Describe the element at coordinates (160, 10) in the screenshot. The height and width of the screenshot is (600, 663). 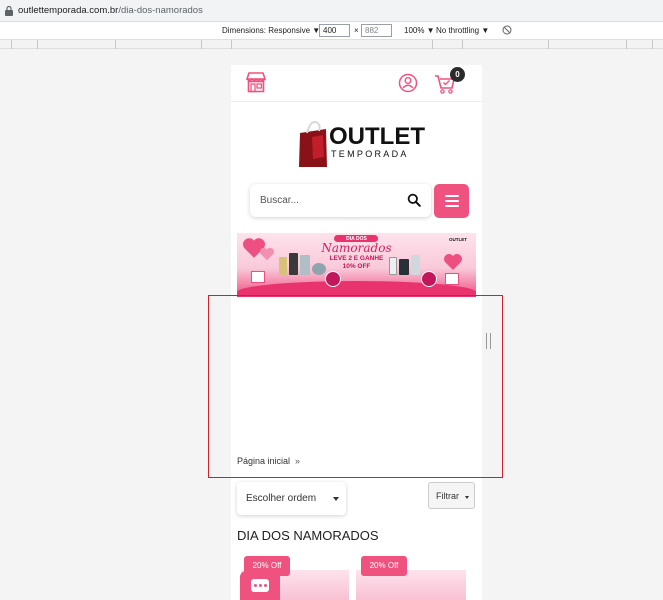
I see `url-path: /dia-dos-namorados` at that location.